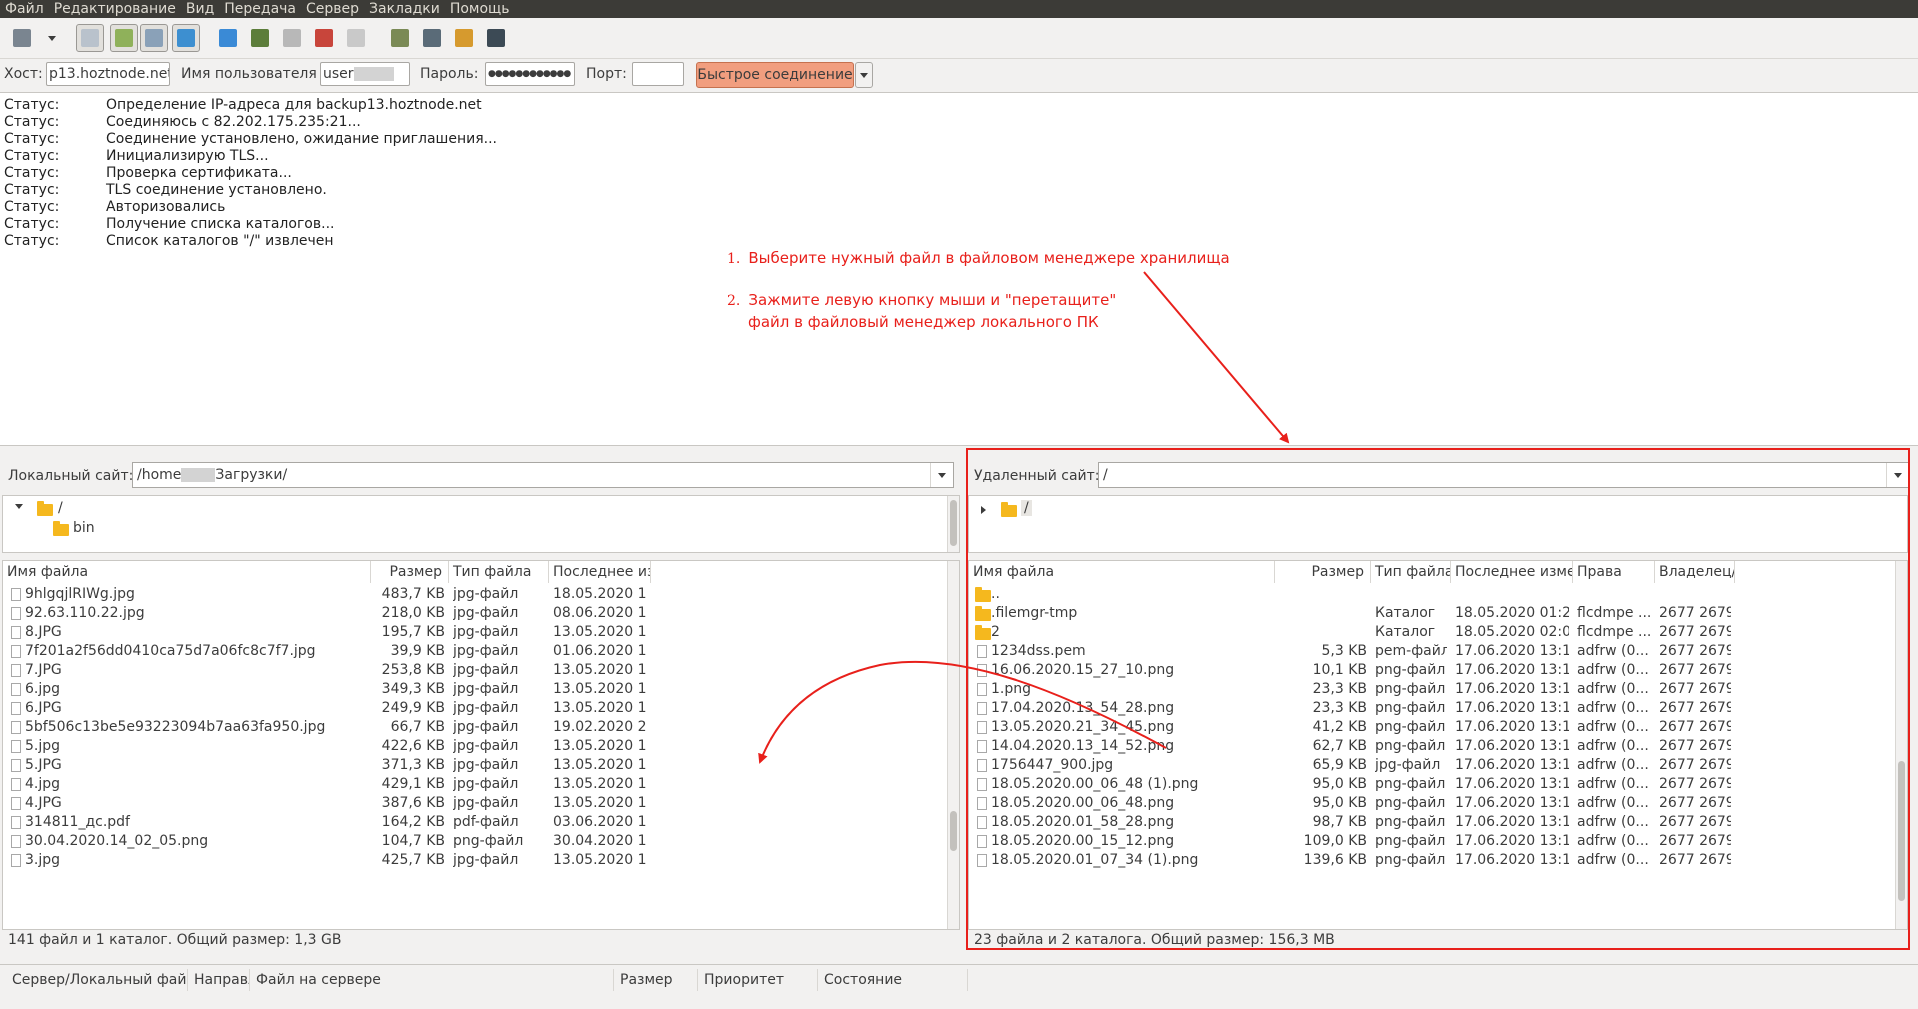 The height and width of the screenshot is (1009, 1918). I want to click on annotation-arrows, so click(1024, 517).